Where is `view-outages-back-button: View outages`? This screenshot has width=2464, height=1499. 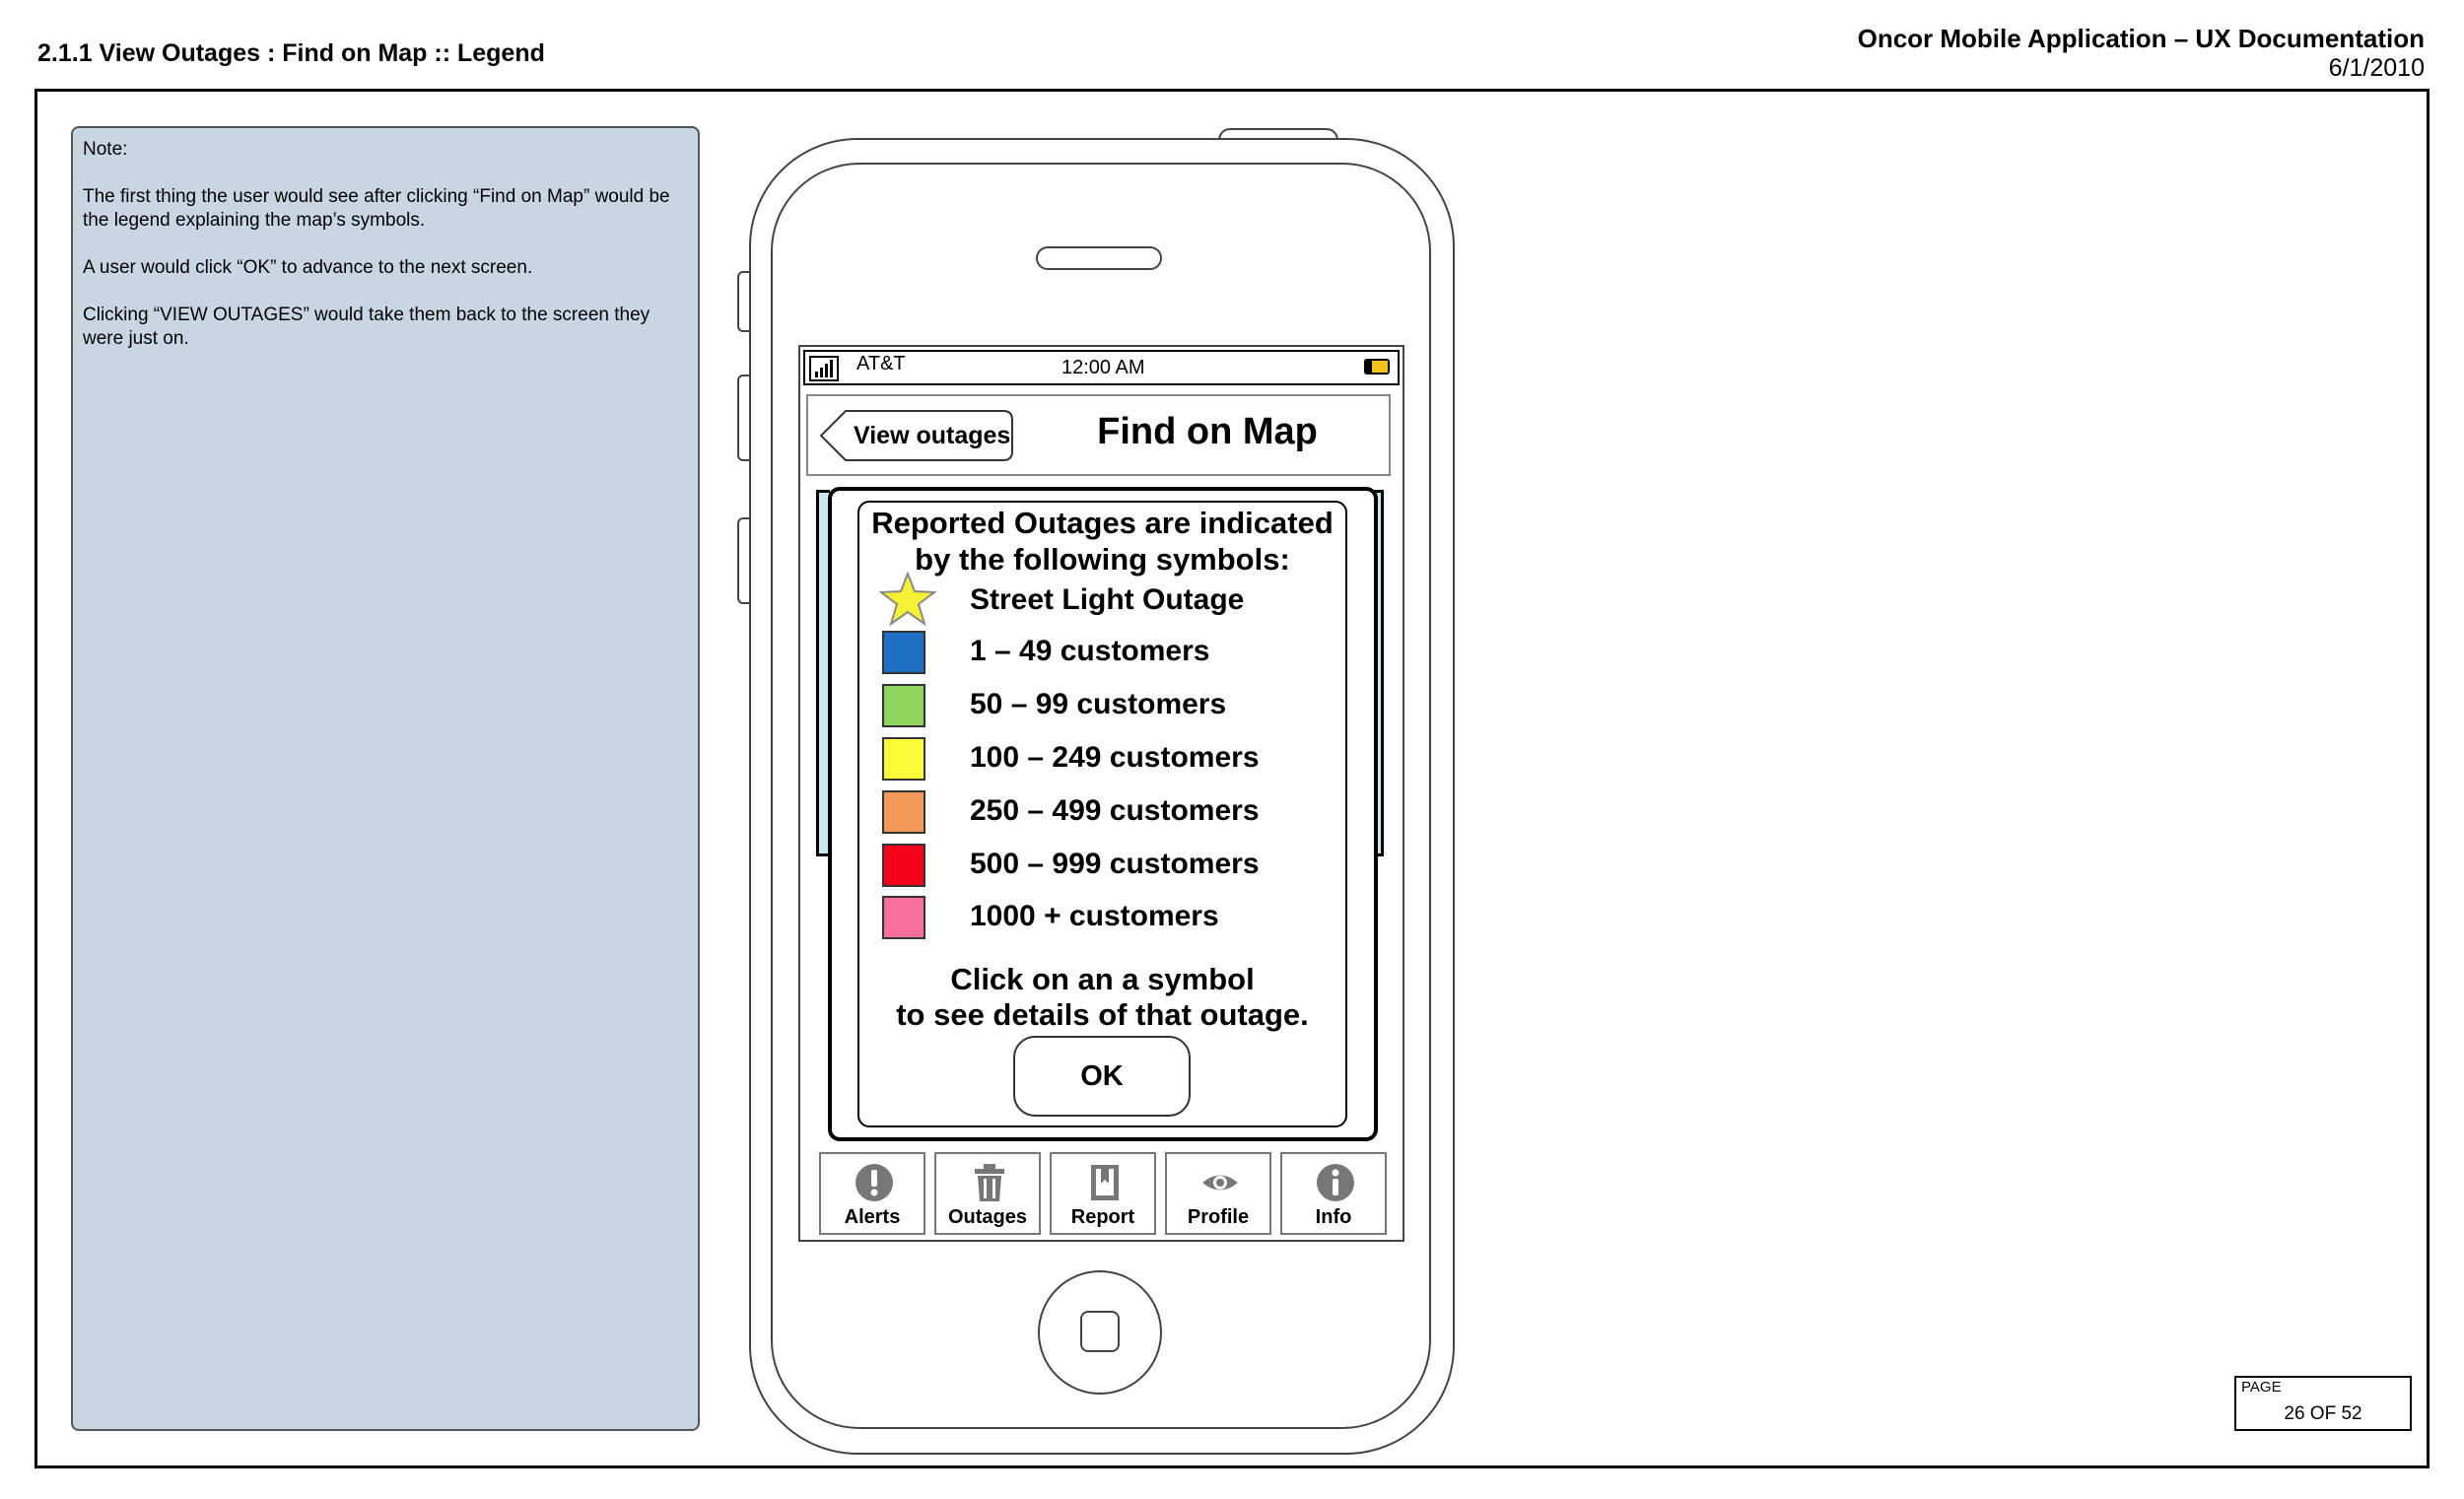
view-outages-back-button: View outages is located at coordinates (916, 436).